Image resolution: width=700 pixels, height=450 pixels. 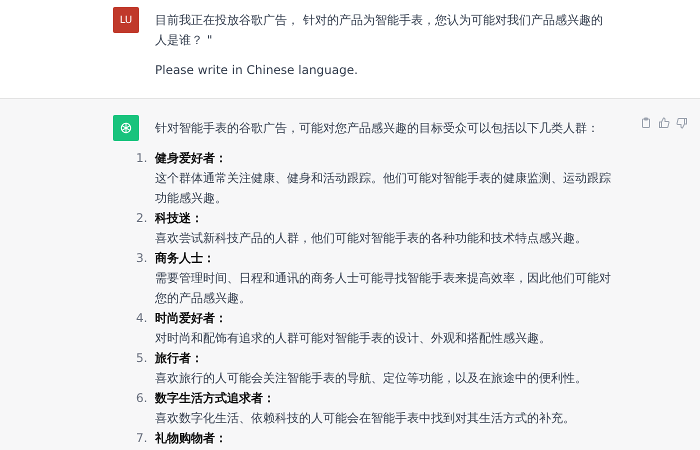 I want to click on item-description: 这个群体通常关注健康、健身和活动跟踪。他们可能对智能手表的健康监测、运动跟踪功能感兴趣。, so click(x=383, y=188).